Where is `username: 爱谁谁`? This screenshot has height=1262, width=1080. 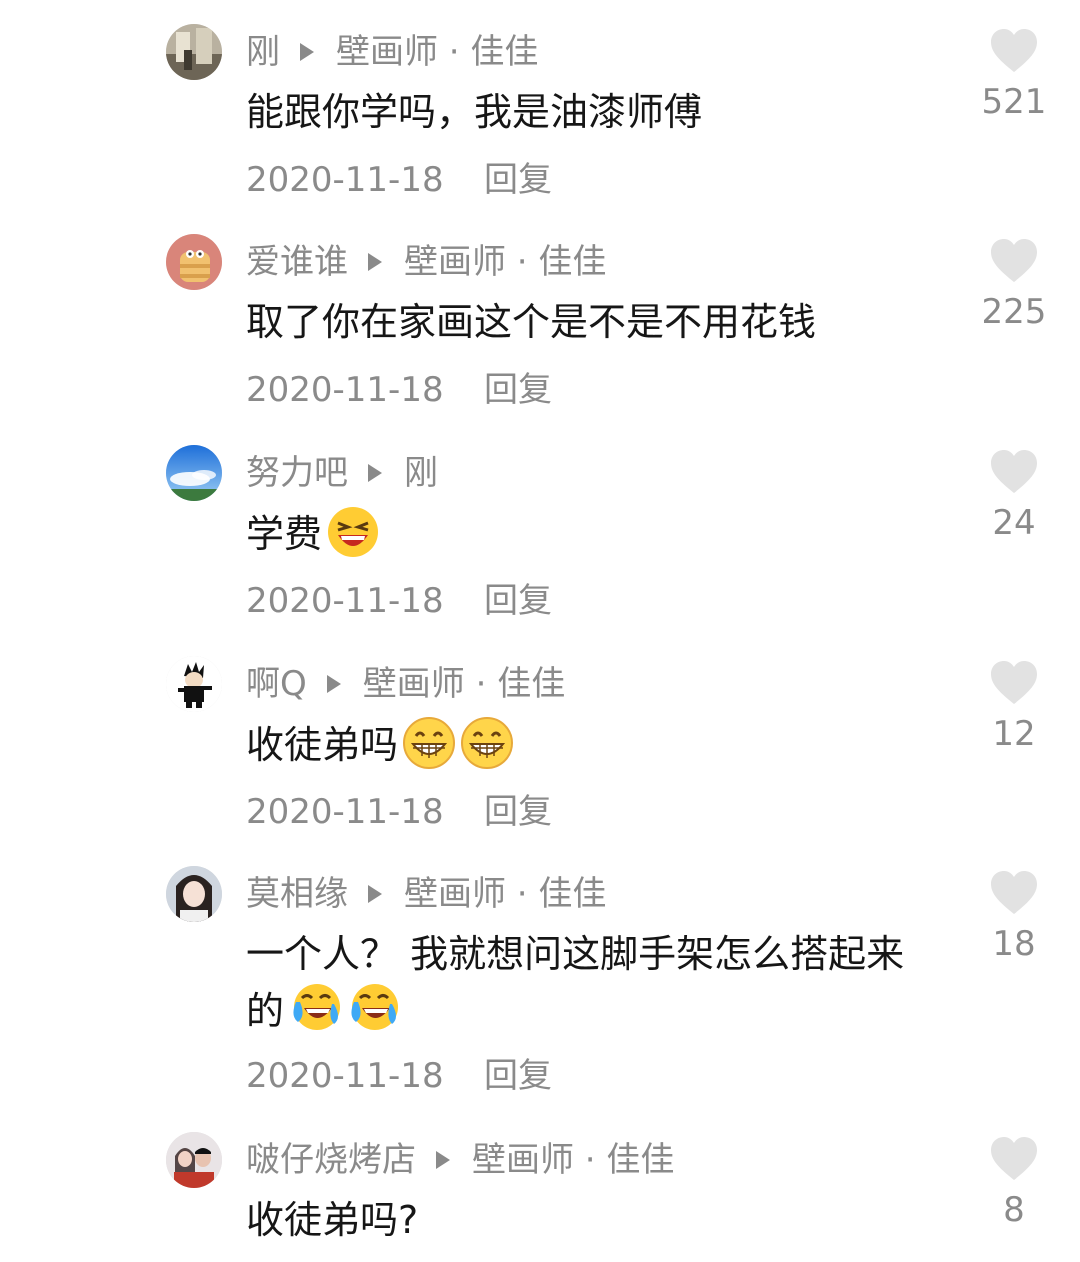
username: 爱谁谁 is located at coordinates (297, 262).